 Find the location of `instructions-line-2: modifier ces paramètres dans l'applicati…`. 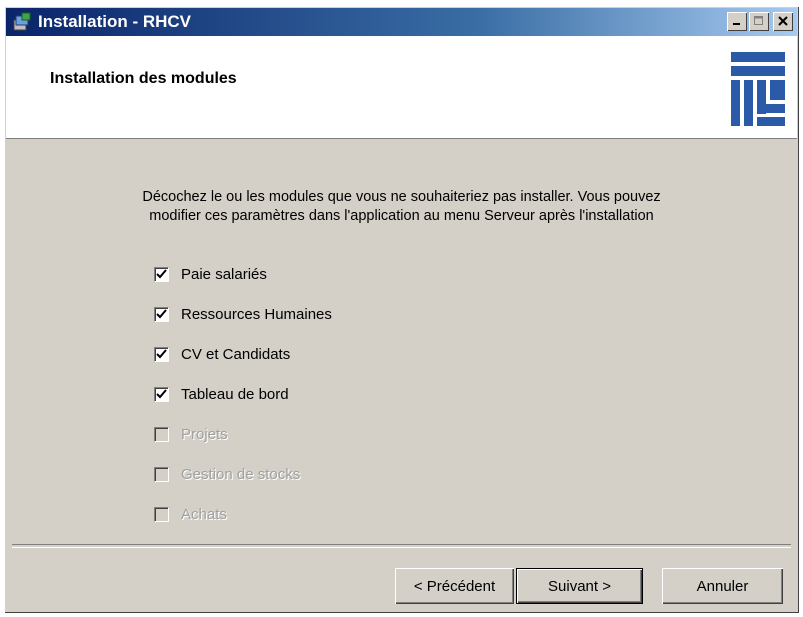

instructions-line-2: modifier ces paramètres dans l'applicati… is located at coordinates (401, 216).